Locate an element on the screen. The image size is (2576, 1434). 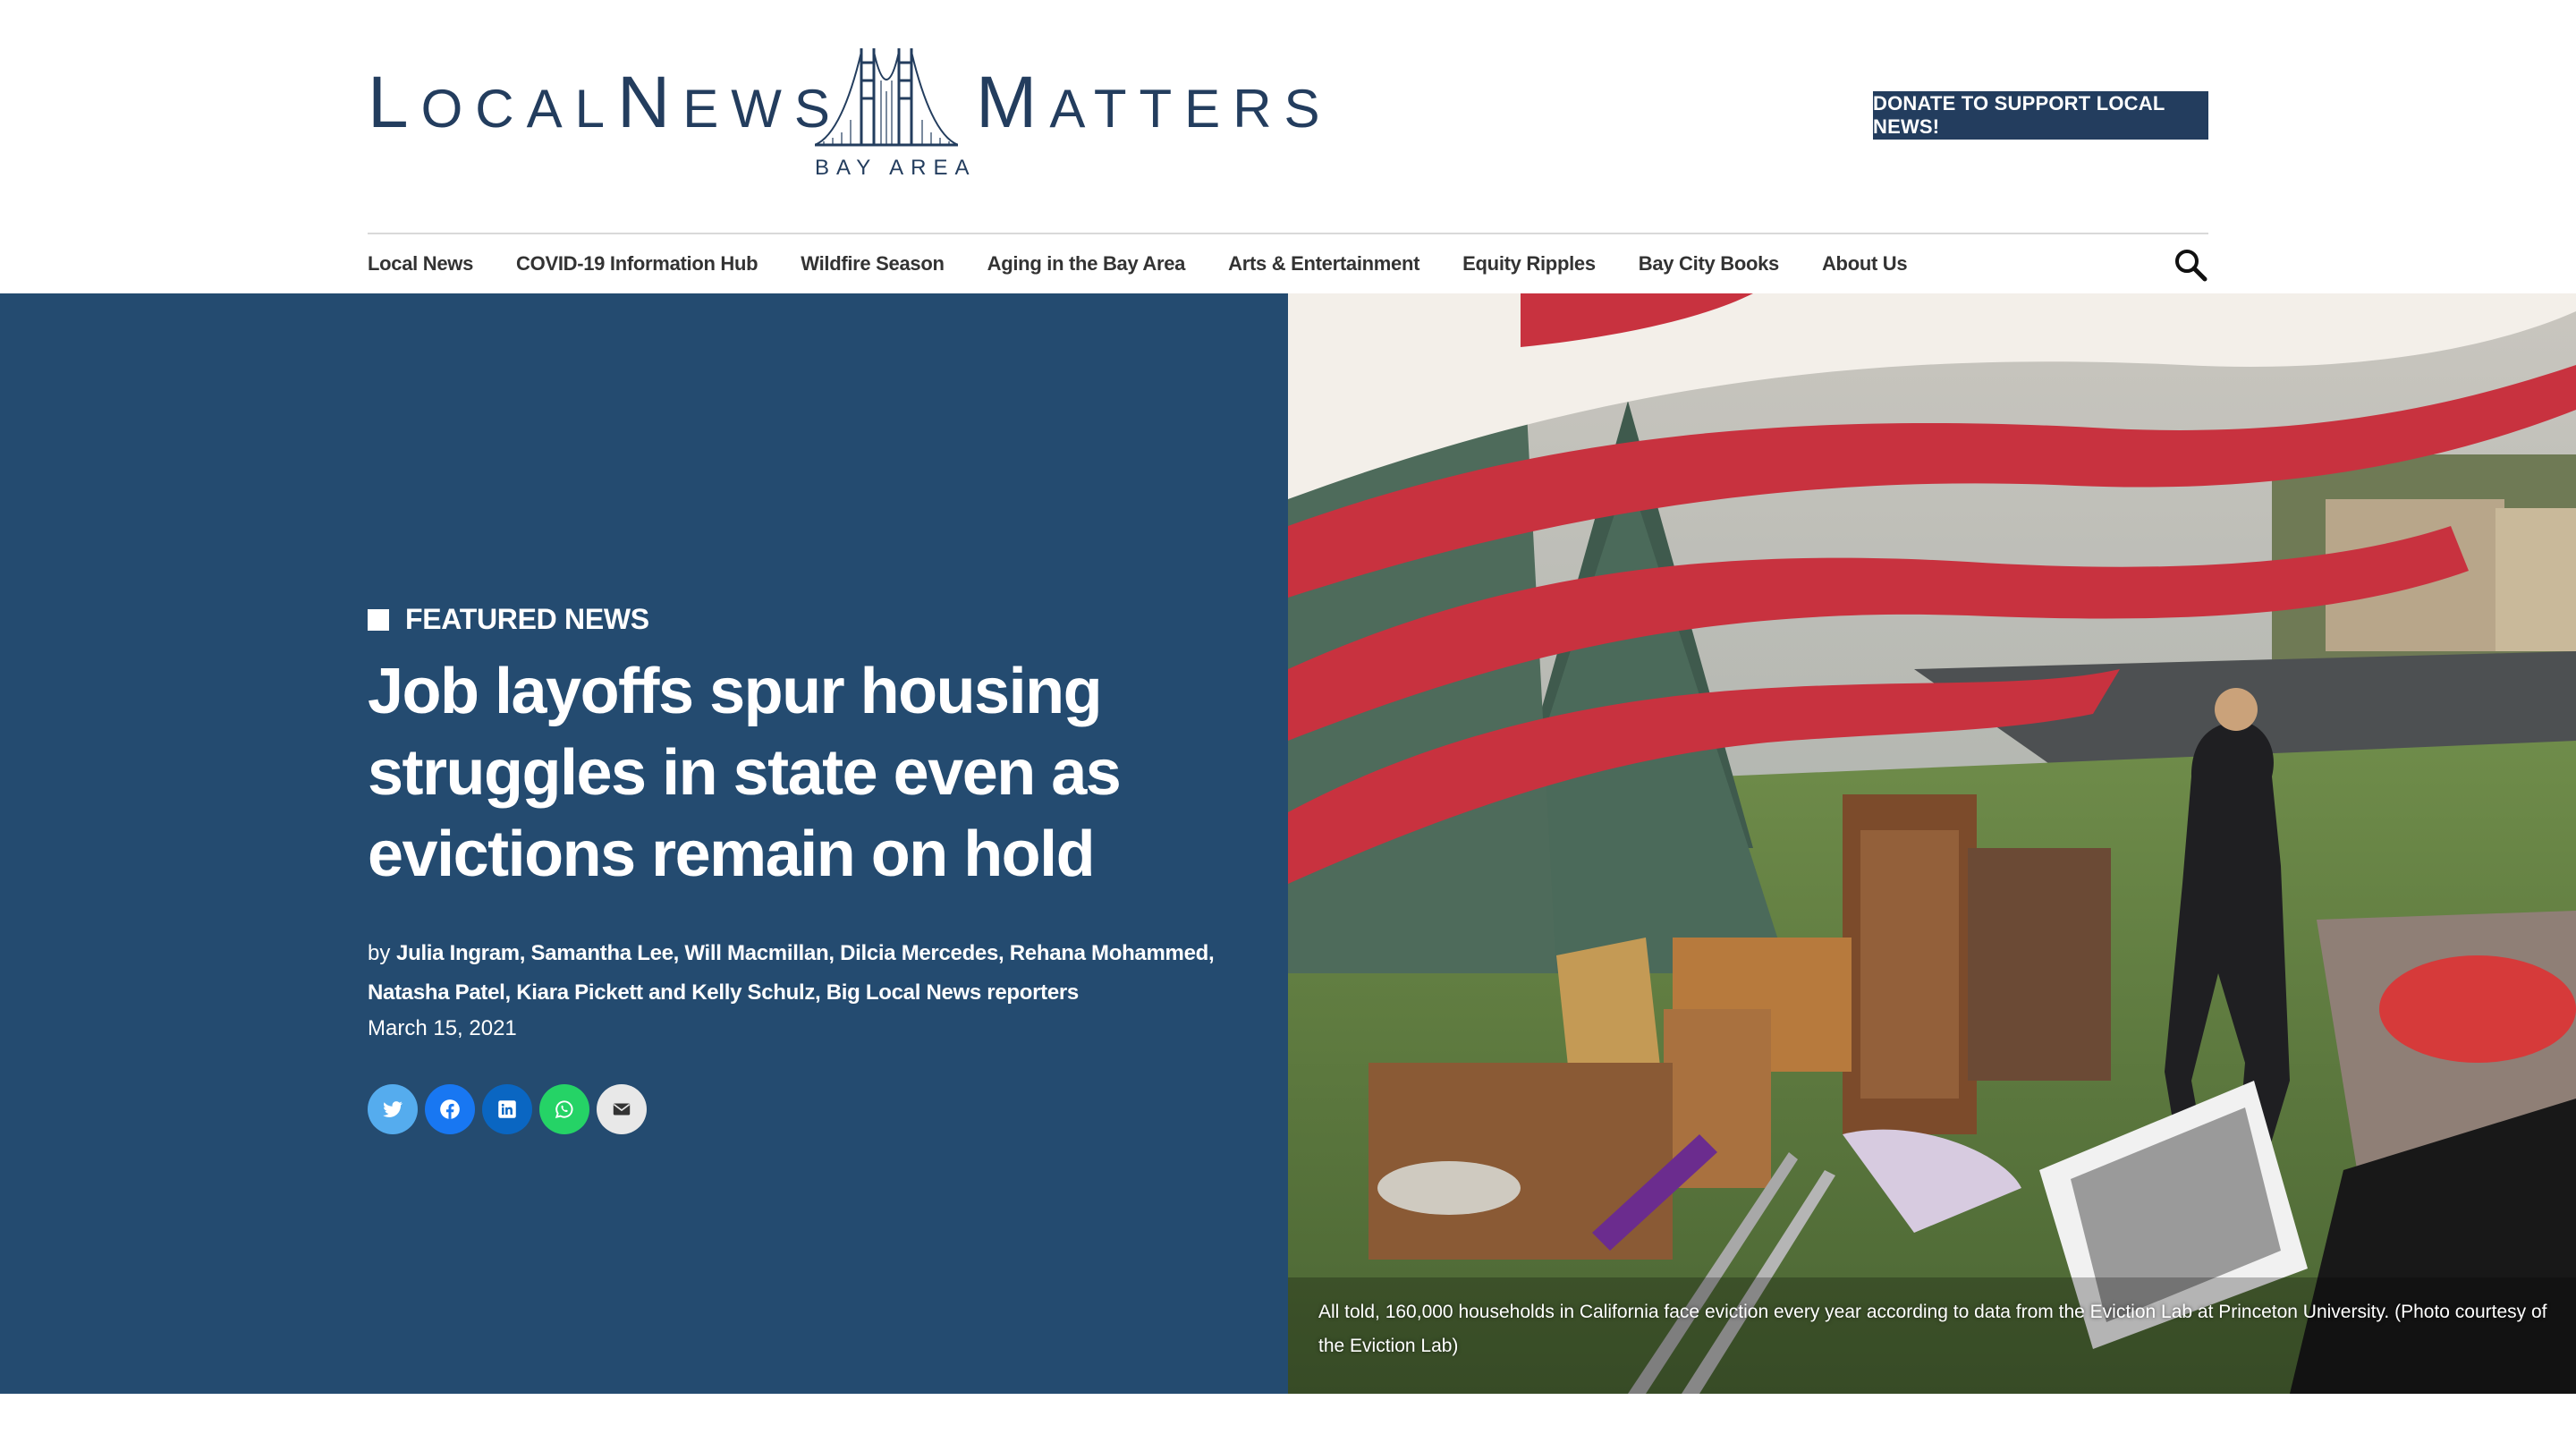
donate-button: DONATE TO SUPPORT LOCAL NEWS! is located at coordinates (2040, 115).